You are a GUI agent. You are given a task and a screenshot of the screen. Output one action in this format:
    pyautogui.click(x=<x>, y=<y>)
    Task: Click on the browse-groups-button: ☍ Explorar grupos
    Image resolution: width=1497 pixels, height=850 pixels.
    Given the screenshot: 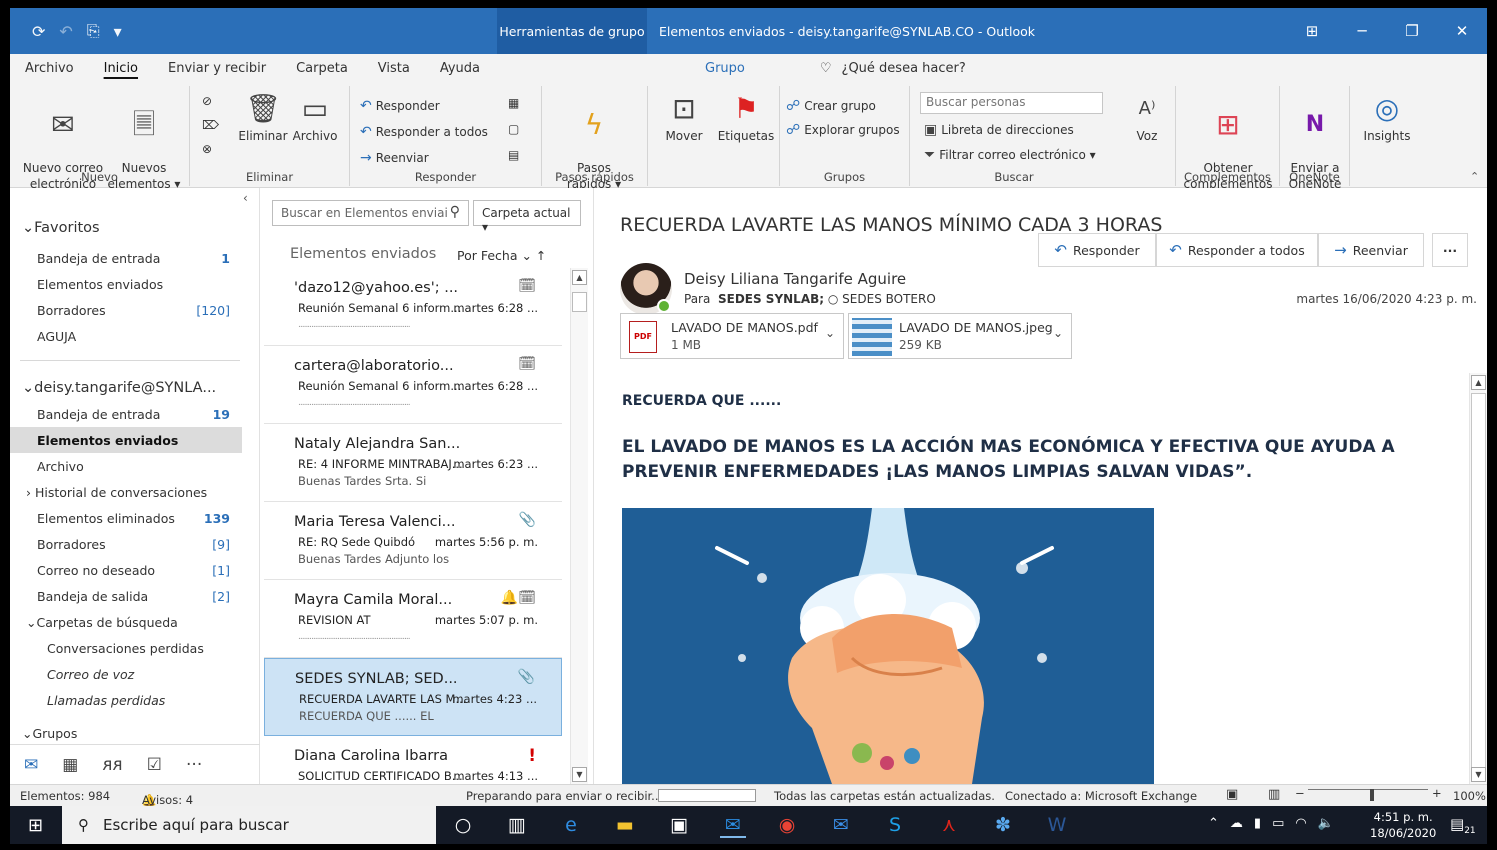 What is the action you would take?
    pyautogui.click(x=843, y=130)
    